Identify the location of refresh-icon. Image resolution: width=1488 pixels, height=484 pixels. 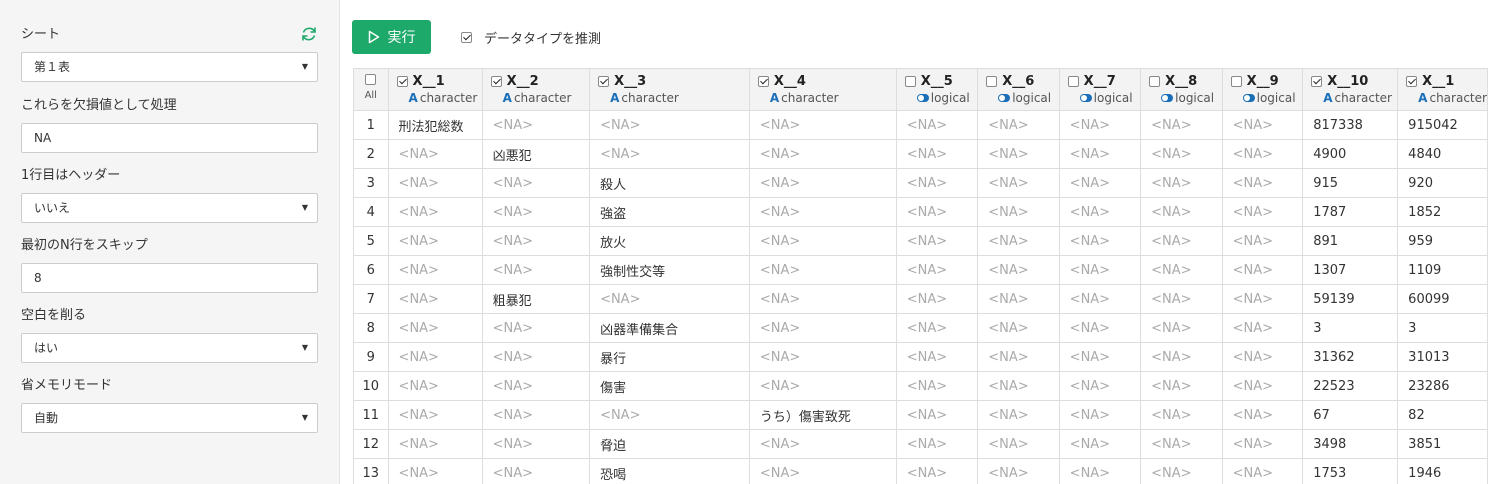
(309, 34).